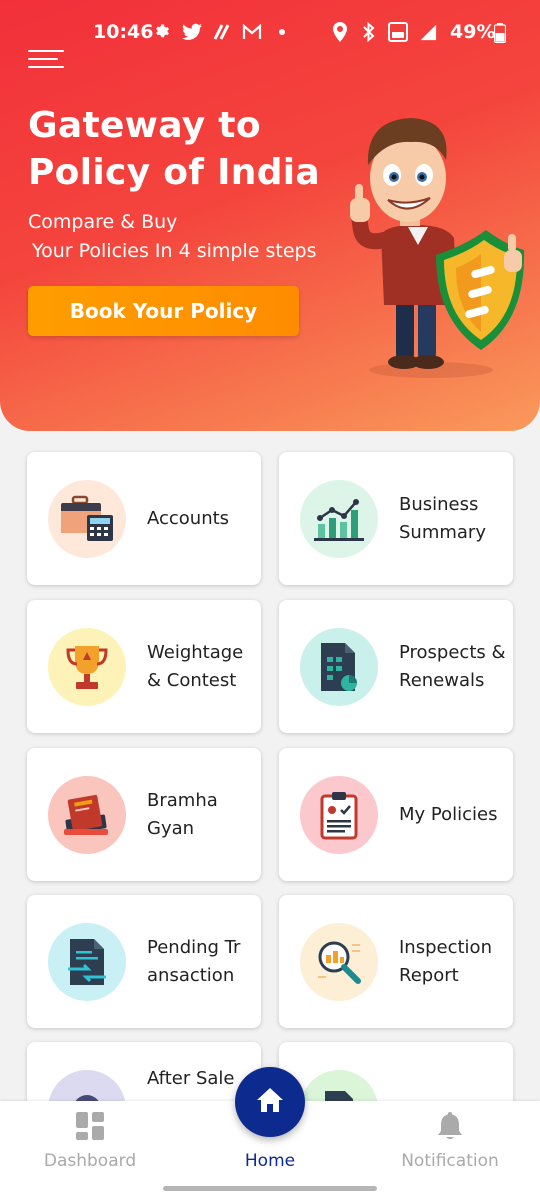 This screenshot has width=540, height=1200. Describe the element at coordinates (270, 1161) in the screenshot. I see `nav-label-home: Home` at that location.